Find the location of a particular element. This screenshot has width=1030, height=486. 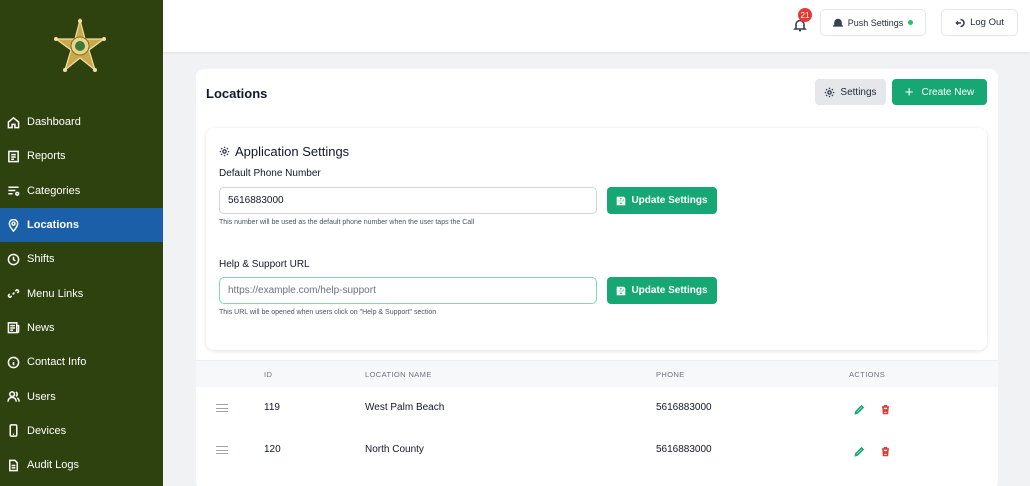

sidebar-item-shifts: Shifts is located at coordinates (81, 259).